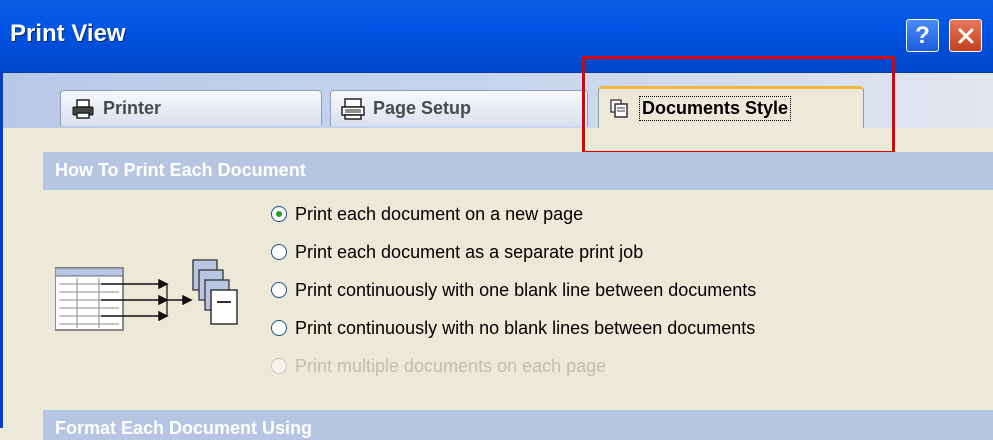 Image resolution: width=993 pixels, height=440 pixels. Describe the element at coordinates (518, 425) in the screenshot. I see `section-header-format-each: Format Each Document Using` at that location.